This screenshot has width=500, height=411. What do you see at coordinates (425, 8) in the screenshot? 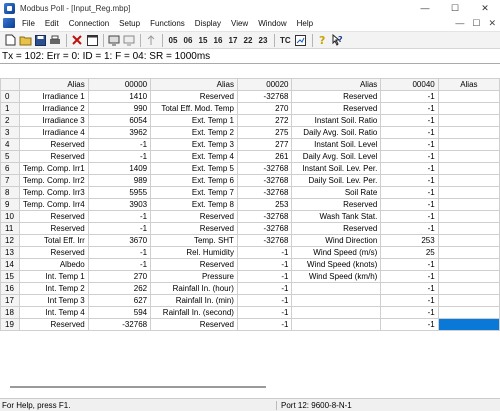
I see `minimize-button: —` at bounding box center [425, 8].